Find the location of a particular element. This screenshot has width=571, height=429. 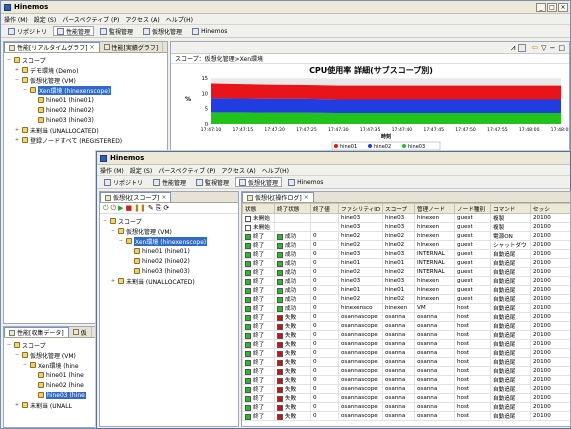

tab-vm-operation-log: 仮想化[操作ログ] × is located at coordinates (278, 197).